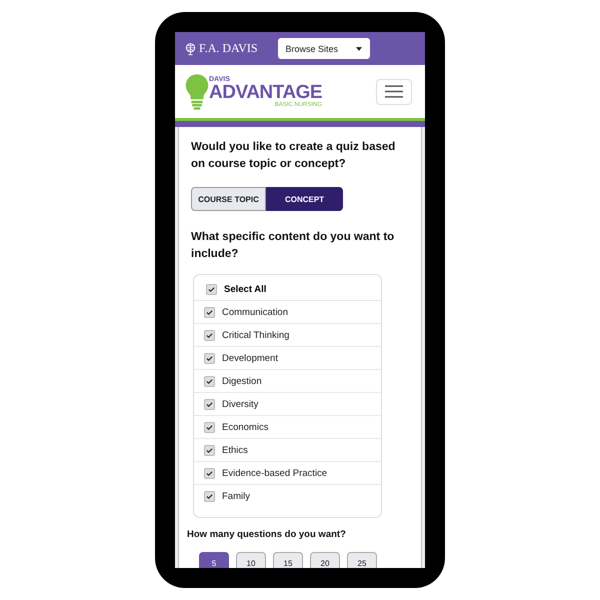  I want to click on count-option: 10, so click(251, 560).